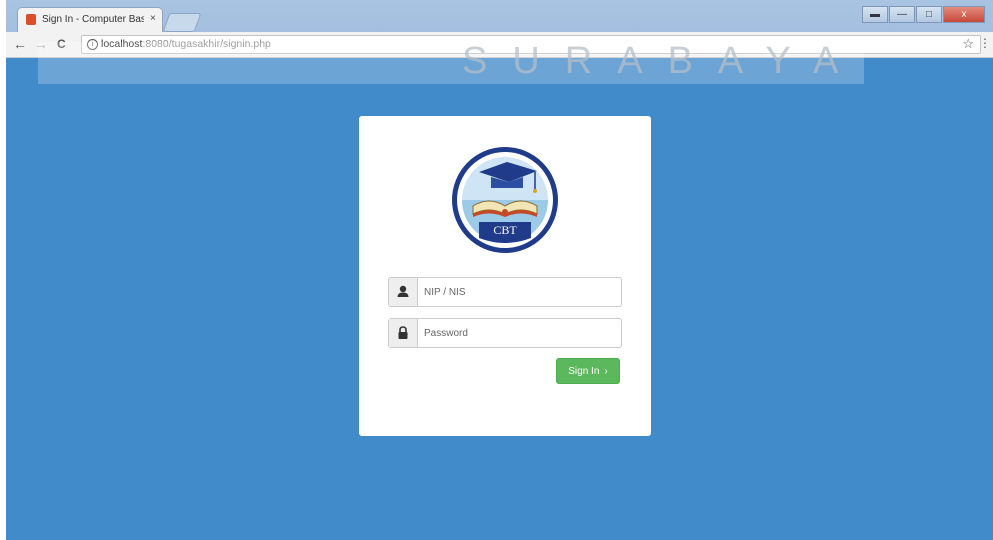  I want to click on close-tab-icon: ×, so click(153, 19).